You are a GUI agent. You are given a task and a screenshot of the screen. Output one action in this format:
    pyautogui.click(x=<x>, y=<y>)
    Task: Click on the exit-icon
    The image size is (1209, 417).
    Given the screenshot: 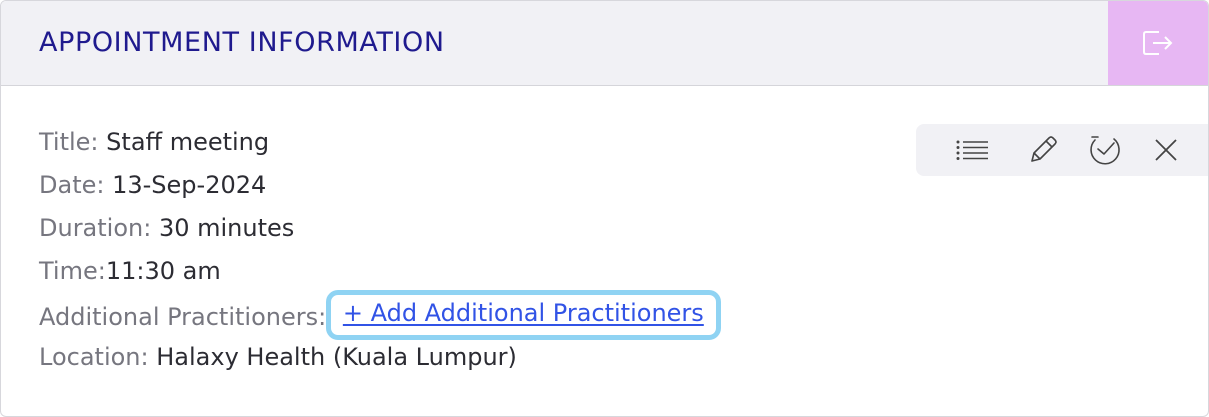 What is the action you would take?
    pyautogui.click(x=1158, y=43)
    